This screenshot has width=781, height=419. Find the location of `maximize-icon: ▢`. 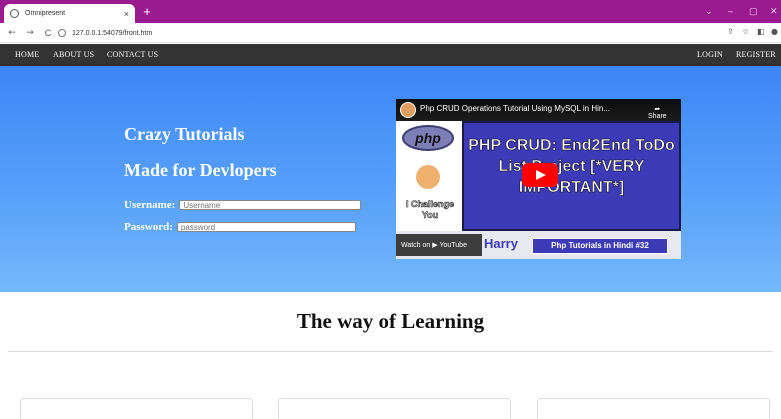

maximize-icon: ▢ is located at coordinates (753, 11).